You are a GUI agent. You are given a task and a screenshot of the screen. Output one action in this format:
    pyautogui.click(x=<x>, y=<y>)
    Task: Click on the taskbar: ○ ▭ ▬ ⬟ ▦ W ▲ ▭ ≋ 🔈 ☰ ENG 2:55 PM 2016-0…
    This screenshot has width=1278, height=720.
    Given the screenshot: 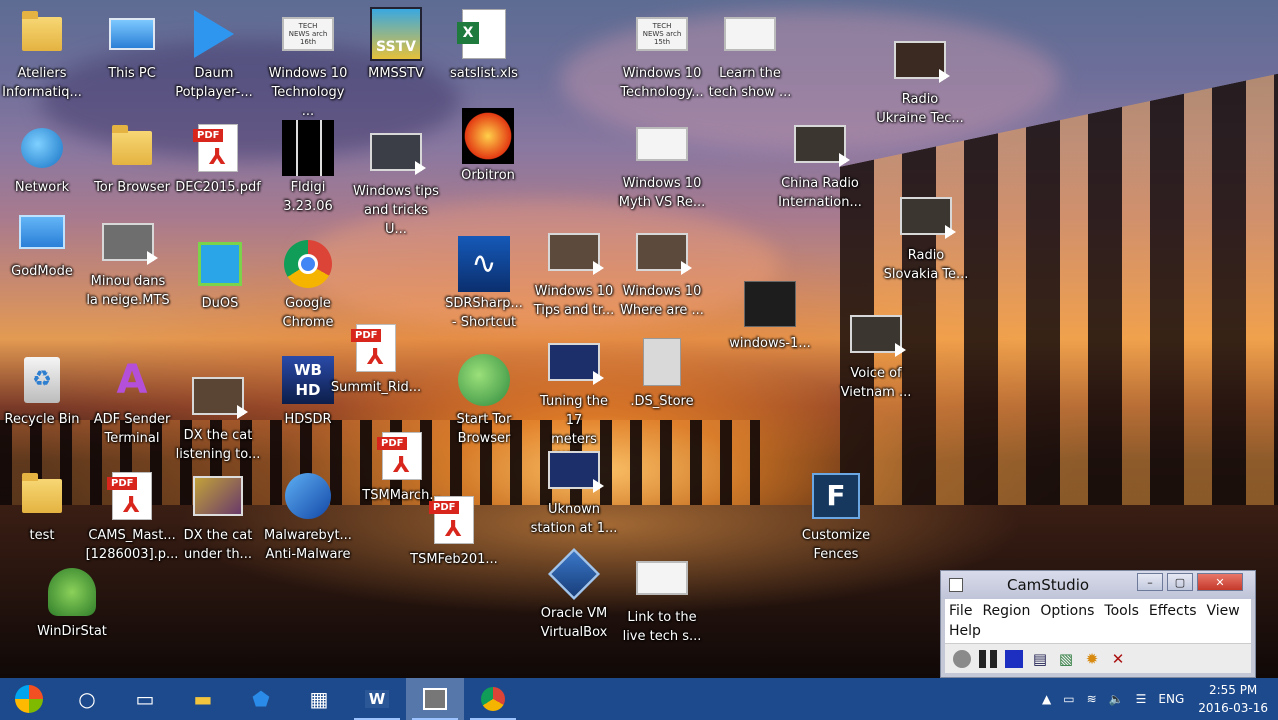 What is the action you would take?
    pyautogui.click(x=639, y=699)
    